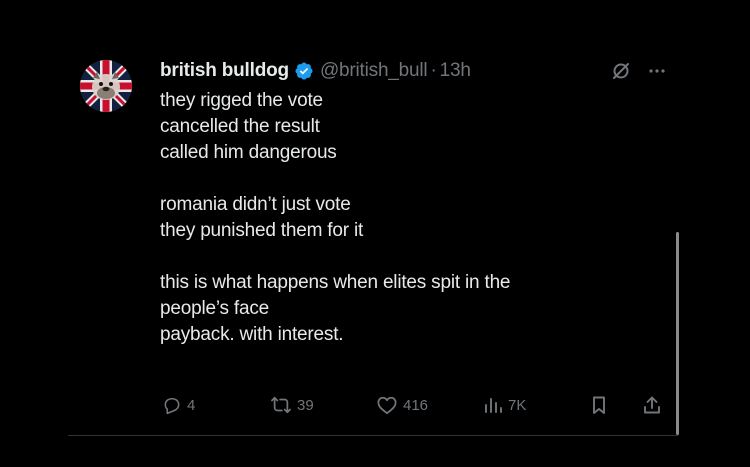 The width and height of the screenshot is (750, 467). I want to click on like-button: 416, so click(402, 405).